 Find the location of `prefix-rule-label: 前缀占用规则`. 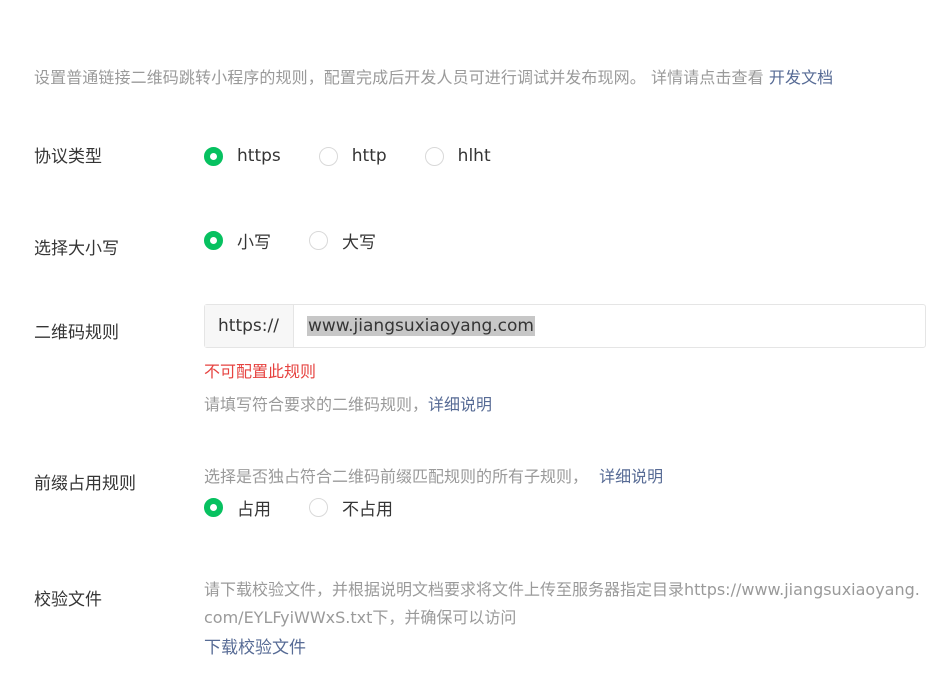

prefix-rule-label: 前缀占用规则 is located at coordinates (85, 484).